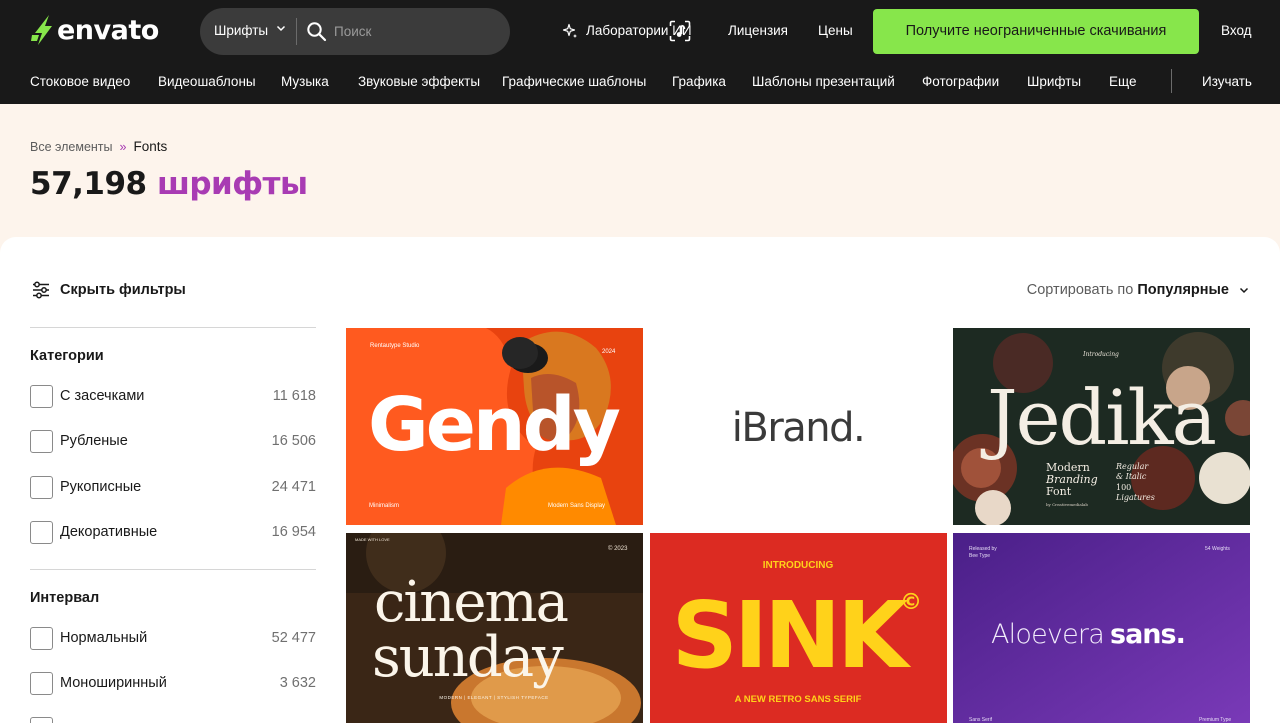  What do you see at coordinates (1227, 81) in the screenshot?
I see `learn-link: Изучать` at bounding box center [1227, 81].